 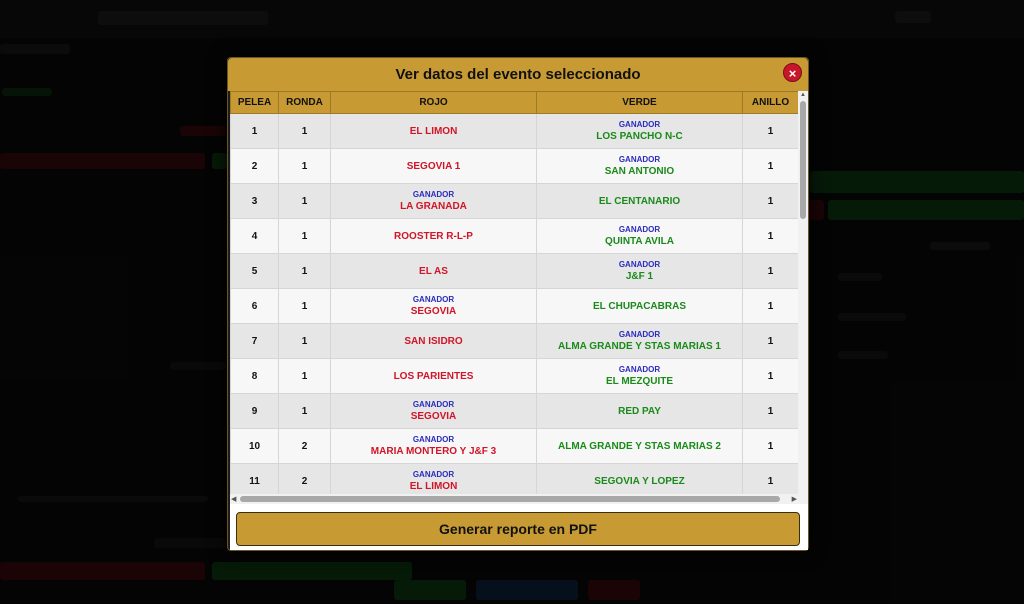 What do you see at coordinates (304, 446) in the screenshot?
I see `cell-ronda: 2` at bounding box center [304, 446].